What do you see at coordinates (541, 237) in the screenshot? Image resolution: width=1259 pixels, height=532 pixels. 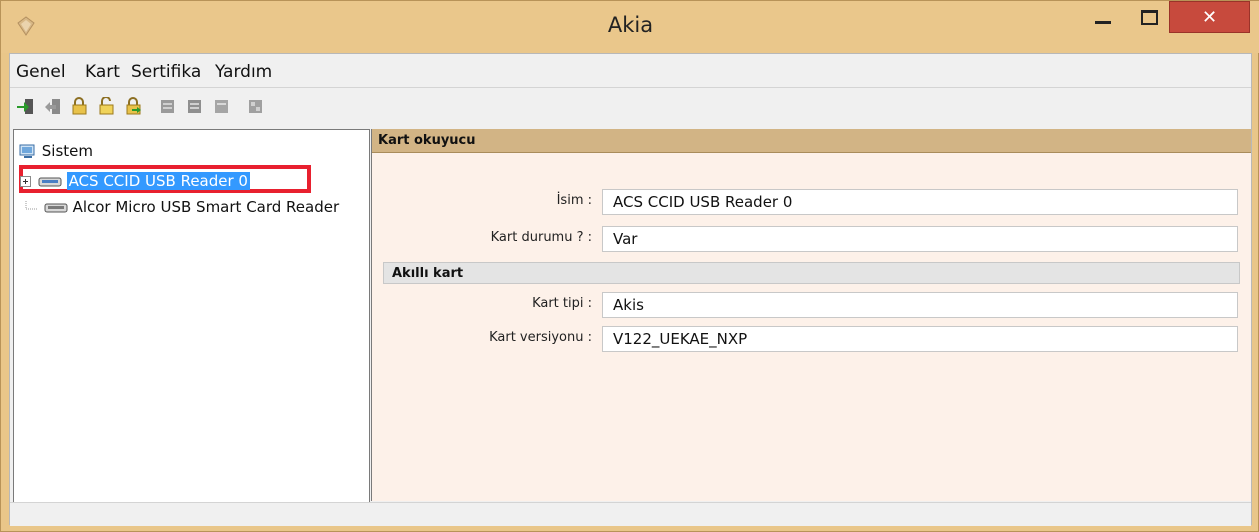 I see `field-label-kart-durumu: Kart durumu ? :` at bounding box center [541, 237].